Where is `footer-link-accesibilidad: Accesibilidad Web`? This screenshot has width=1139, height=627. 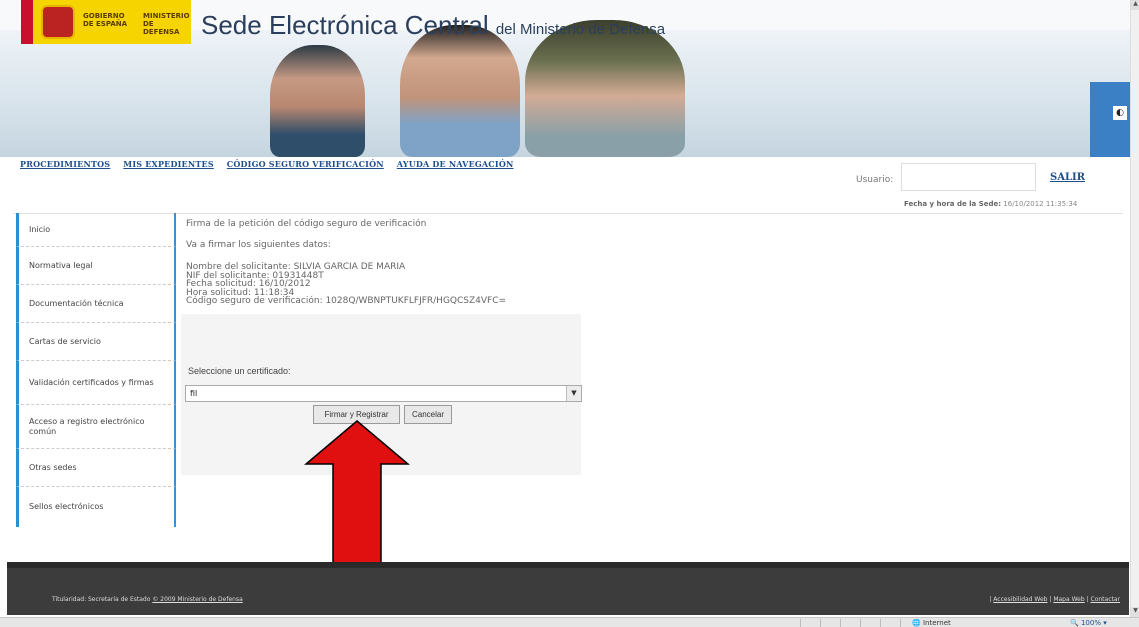
footer-link-accesibilidad: Accesibilidad Web is located at coordinates (1020, 599).